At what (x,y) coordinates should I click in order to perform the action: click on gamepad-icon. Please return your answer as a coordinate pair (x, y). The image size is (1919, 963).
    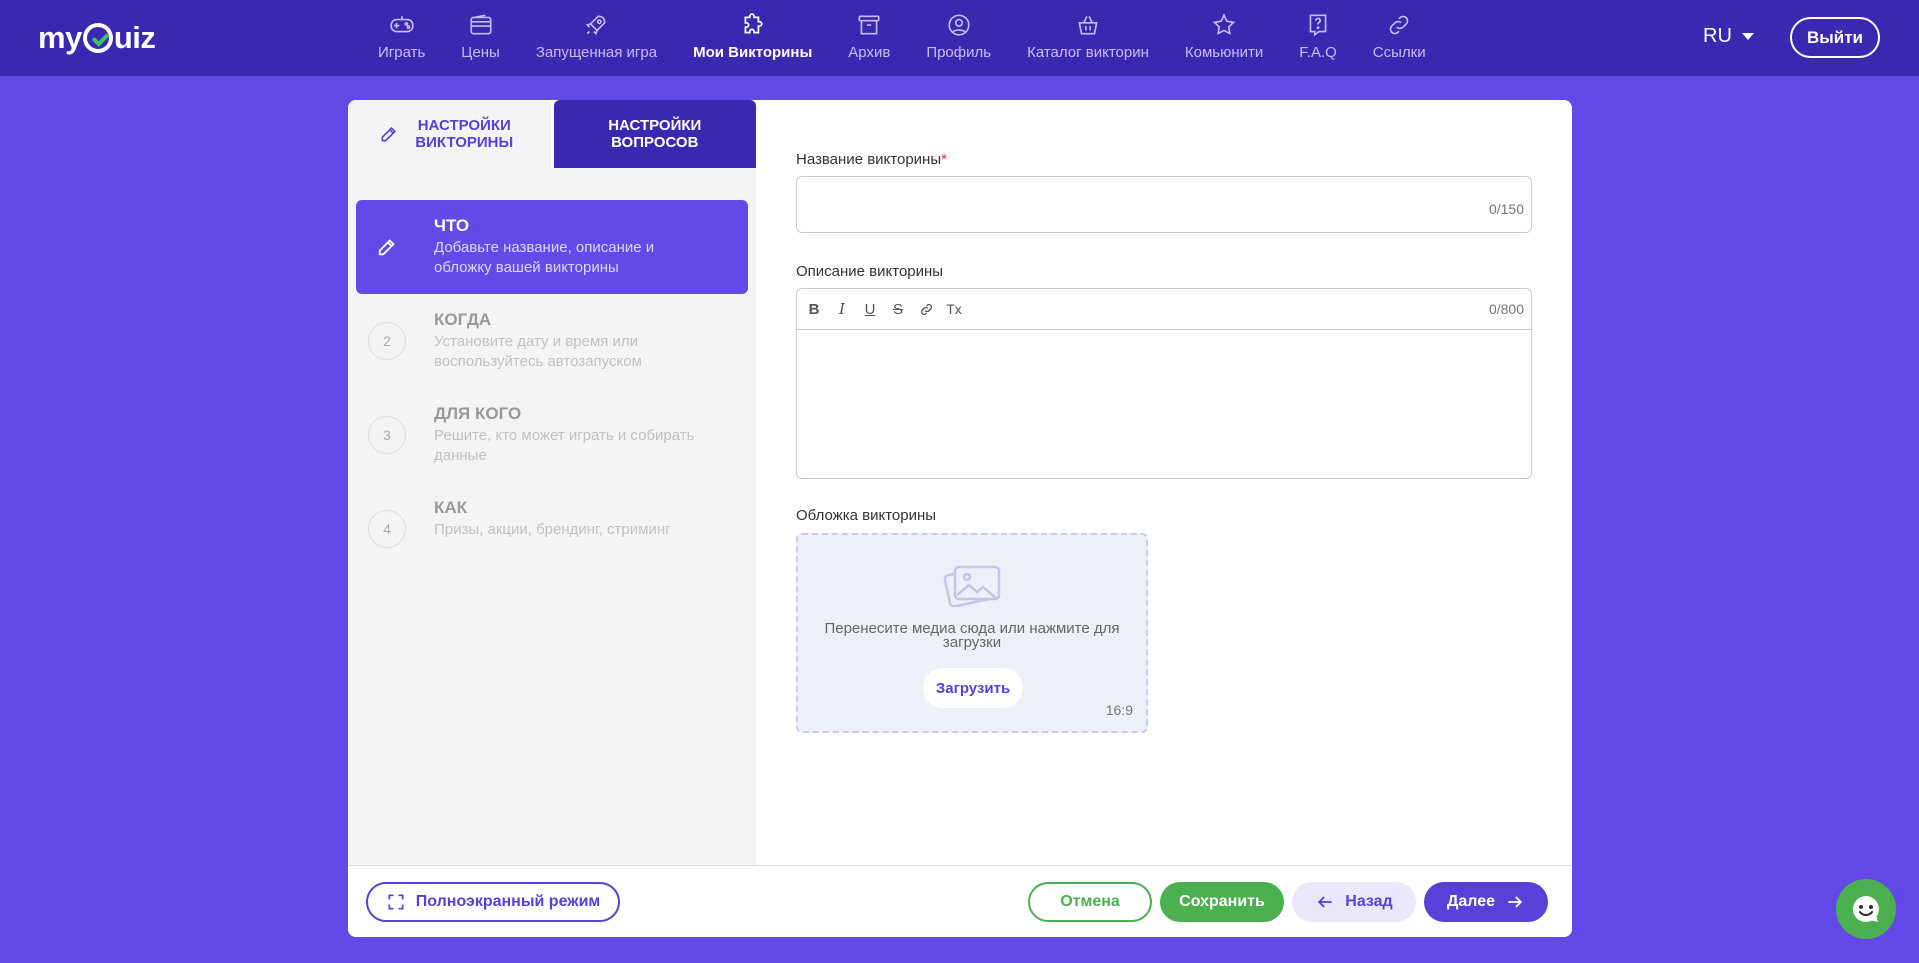
    Looking at the image, I should click on (401, 24).